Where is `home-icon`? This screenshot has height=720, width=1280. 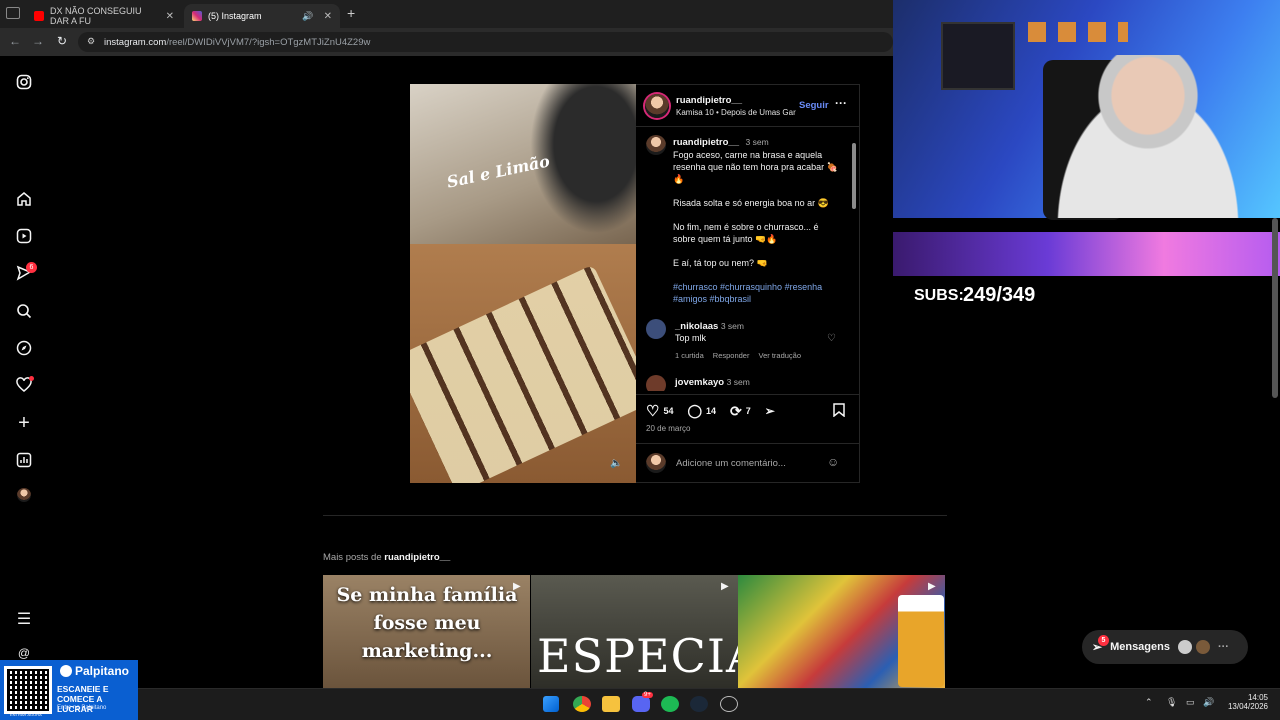 home-icon is located at coordinates (24, 199).